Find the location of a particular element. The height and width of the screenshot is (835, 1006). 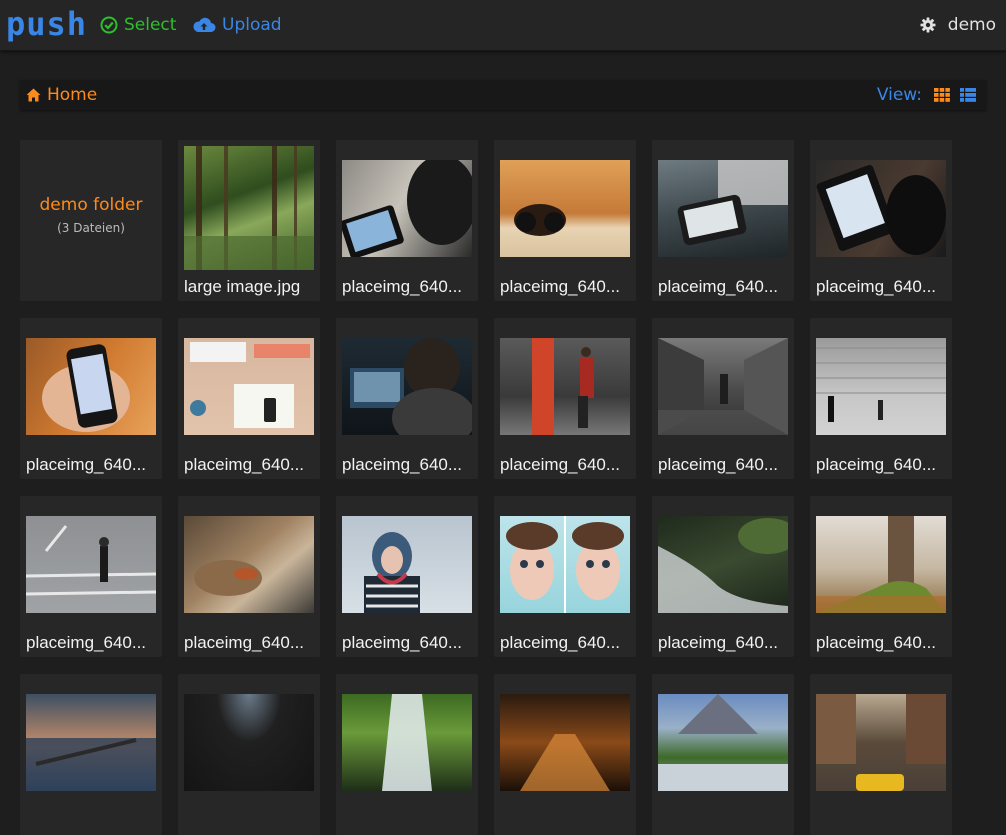

folder-file-count: (3 Dateien) is located at coordinates (91, 228).